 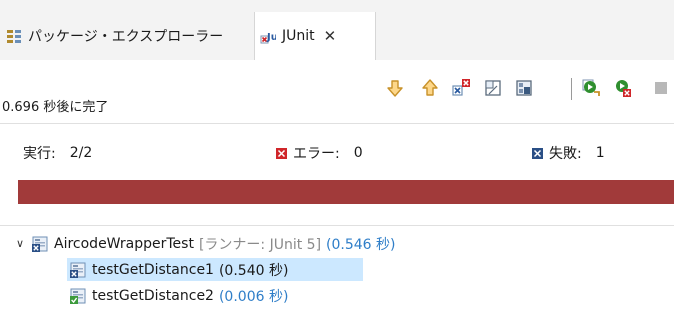 What do you see at coordinates (395, 88) in the screenshot?
I see `next-failure-icon` at bounding box center [395, 88].